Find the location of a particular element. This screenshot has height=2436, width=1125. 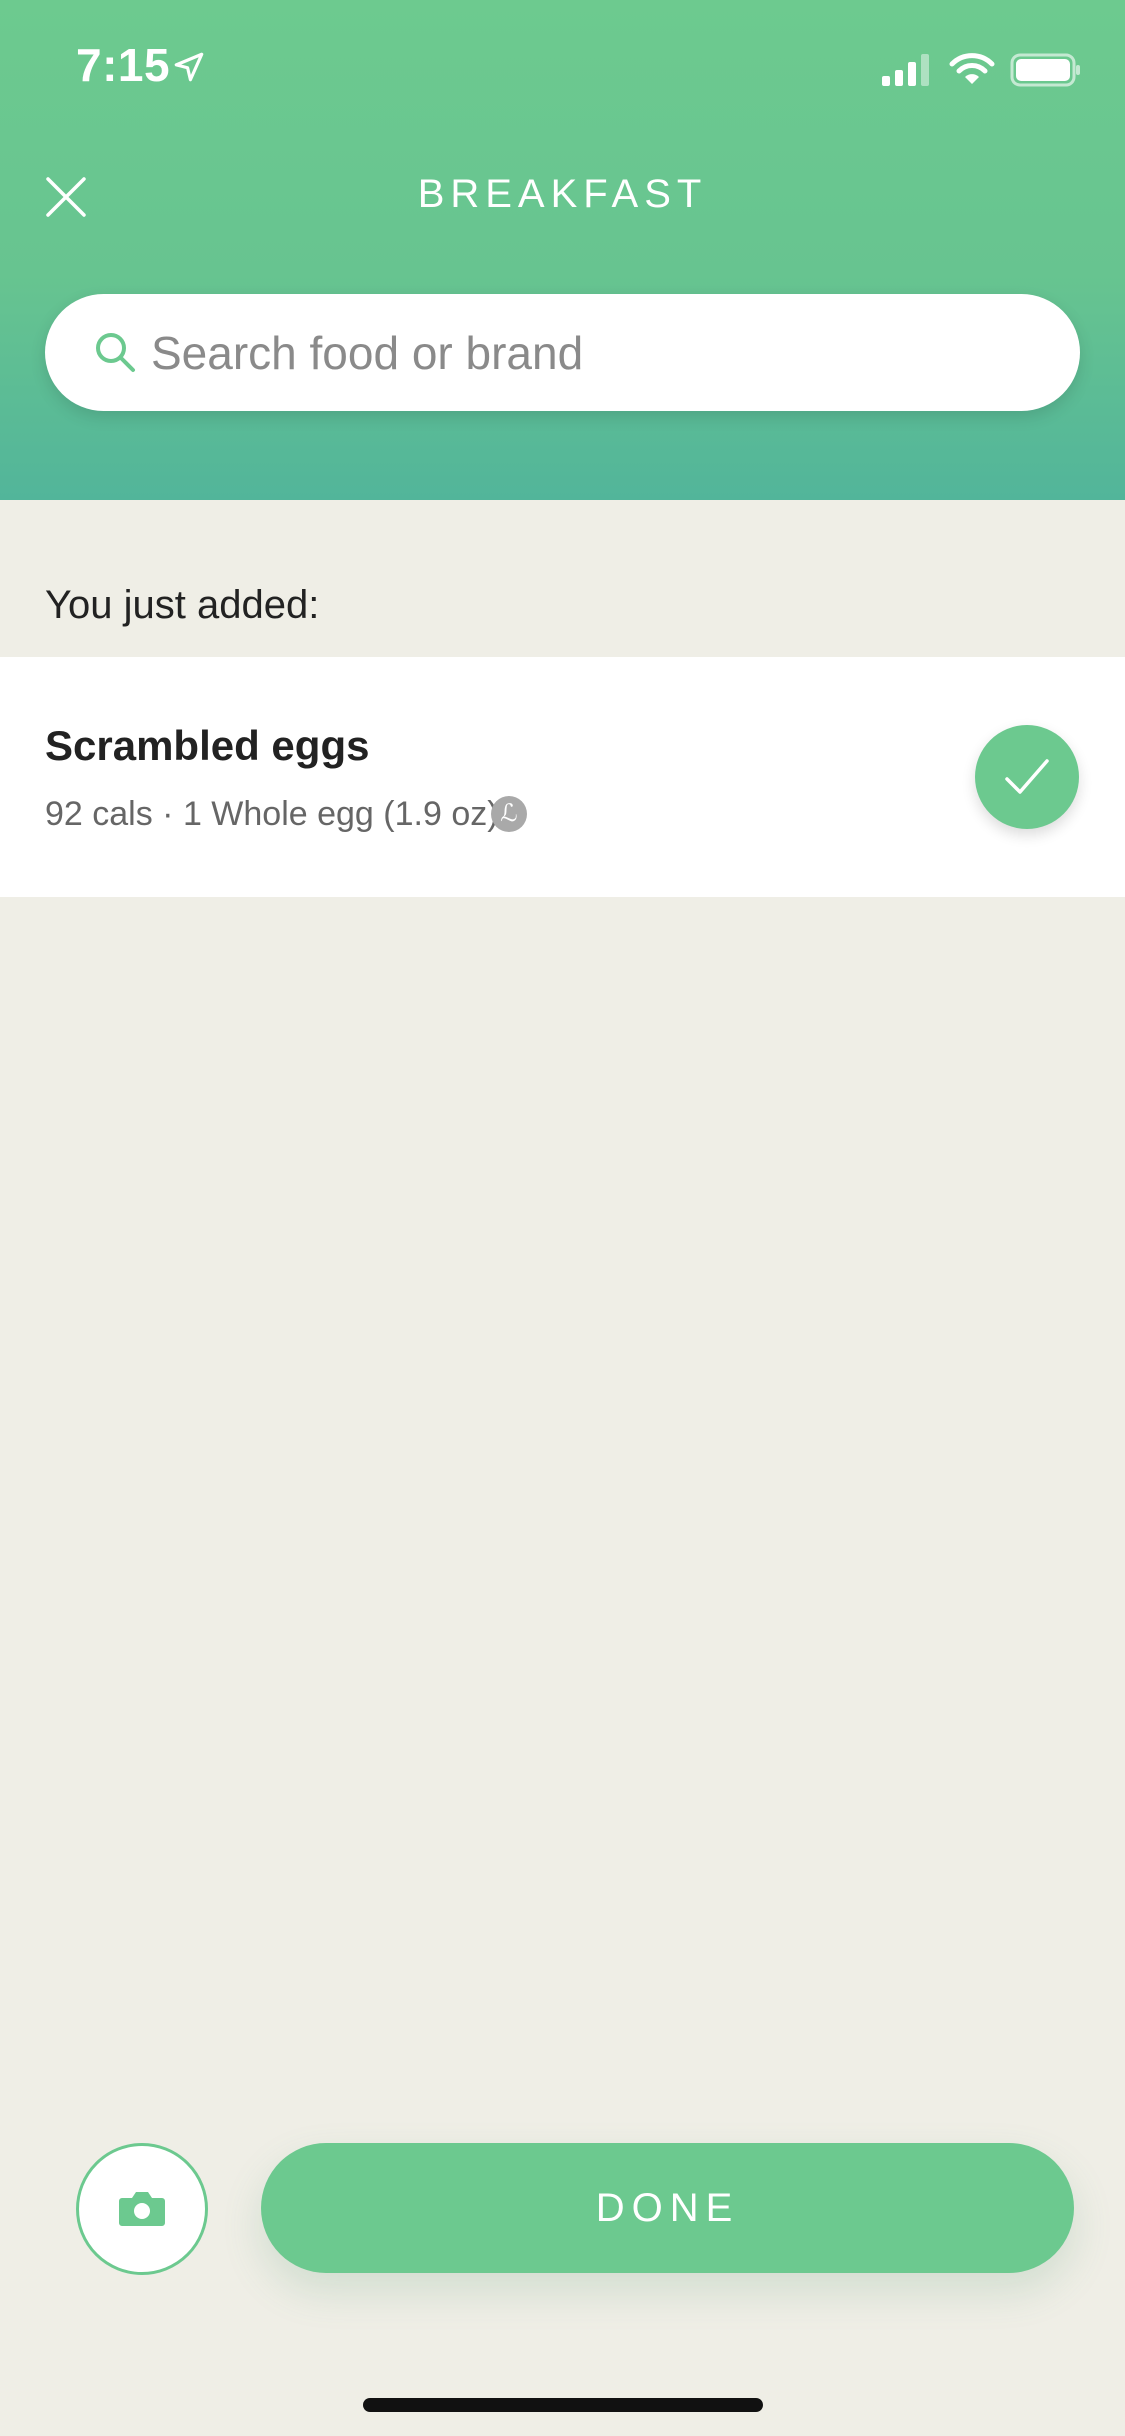

status-bar: 7:15 is located at coordinates (562, 67).